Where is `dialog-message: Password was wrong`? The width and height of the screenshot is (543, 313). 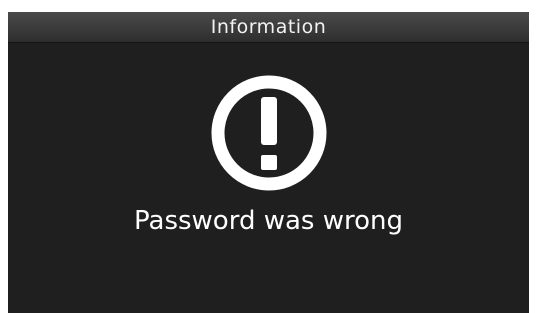 dialog-message: Password was wrong is located at coordinates (268, 221).